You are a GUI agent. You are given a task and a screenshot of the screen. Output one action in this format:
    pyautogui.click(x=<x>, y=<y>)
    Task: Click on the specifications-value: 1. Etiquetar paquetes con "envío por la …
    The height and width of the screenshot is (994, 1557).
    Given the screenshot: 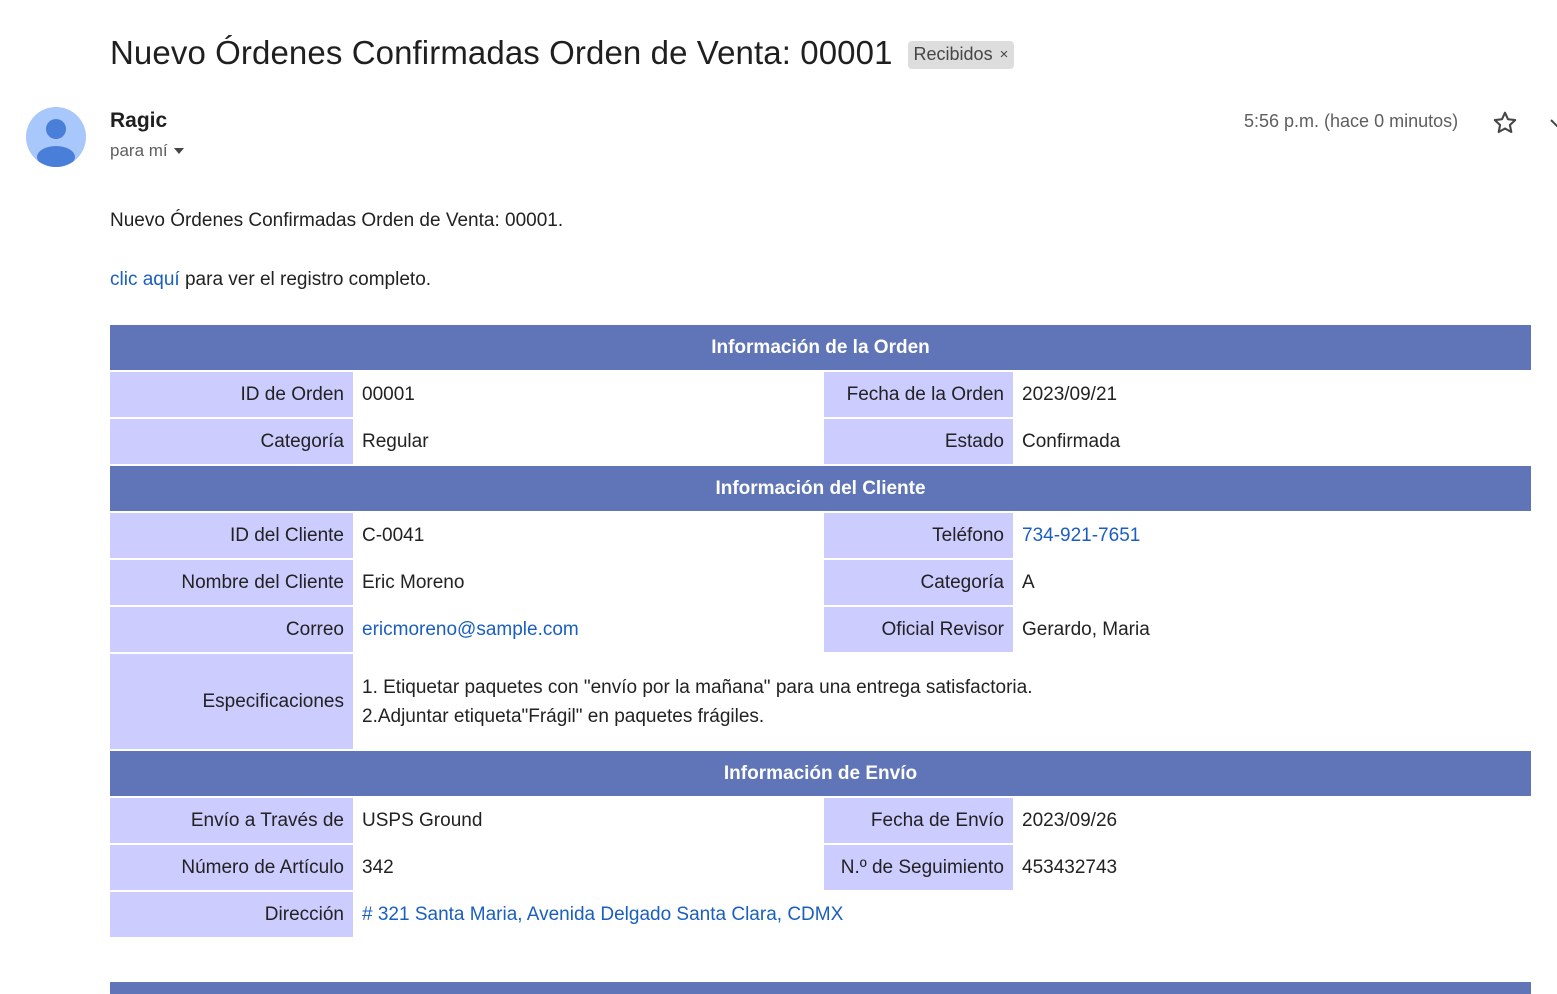 What is the action you would take?
    pyautogui.click(x=943, y=702)
    